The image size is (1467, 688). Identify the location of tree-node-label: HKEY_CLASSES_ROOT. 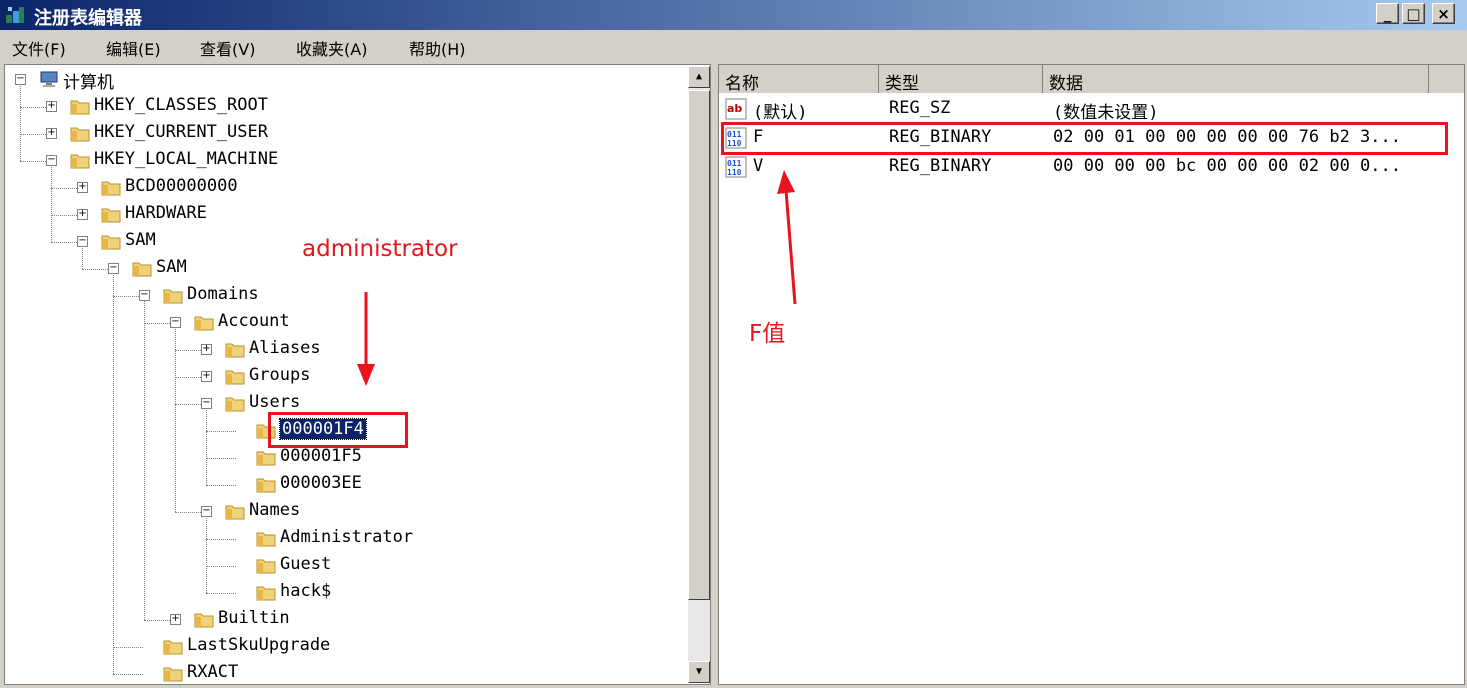
(181, 105).